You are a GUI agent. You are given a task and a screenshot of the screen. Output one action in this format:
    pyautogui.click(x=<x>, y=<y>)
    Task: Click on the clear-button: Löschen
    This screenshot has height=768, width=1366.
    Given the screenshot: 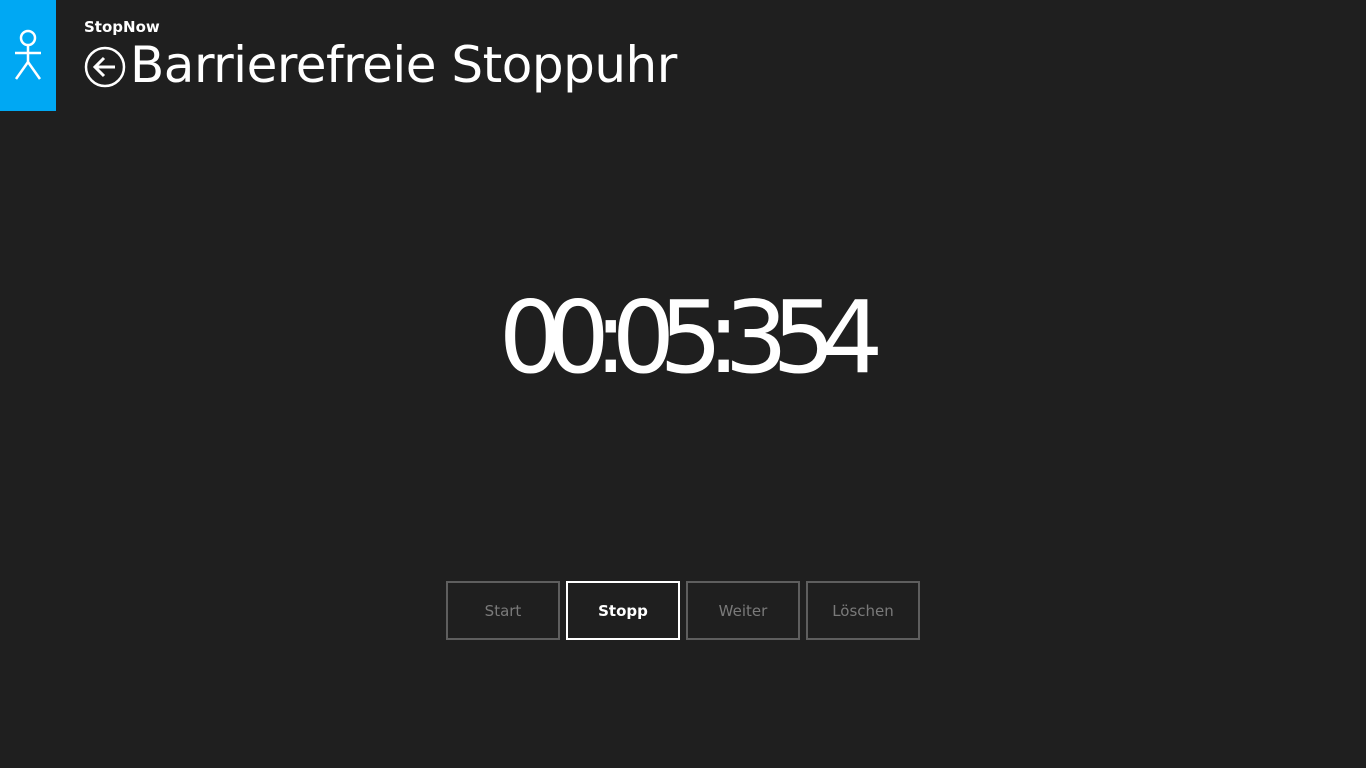 What is the action you would take?
    pyautogui.click(x=863, y=610)
    